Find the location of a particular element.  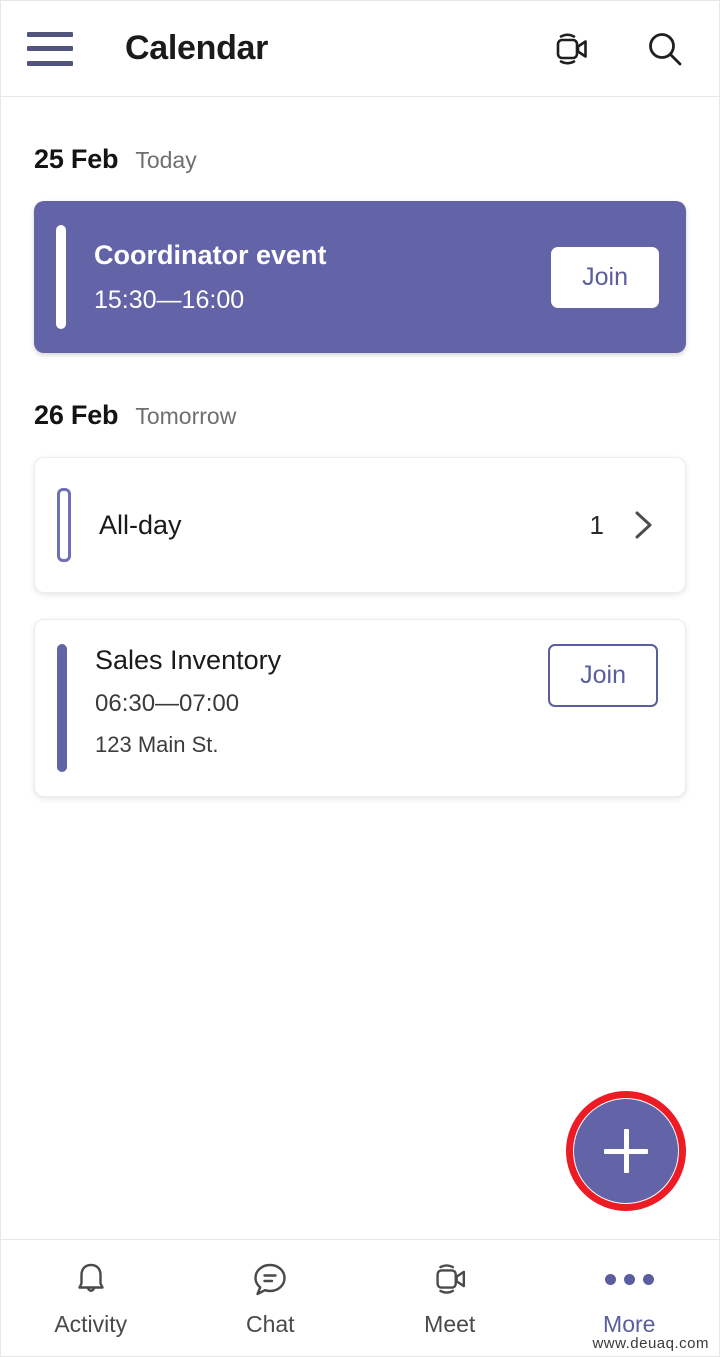

event-location: 123 Main St. is located at coordinates (157, 744).